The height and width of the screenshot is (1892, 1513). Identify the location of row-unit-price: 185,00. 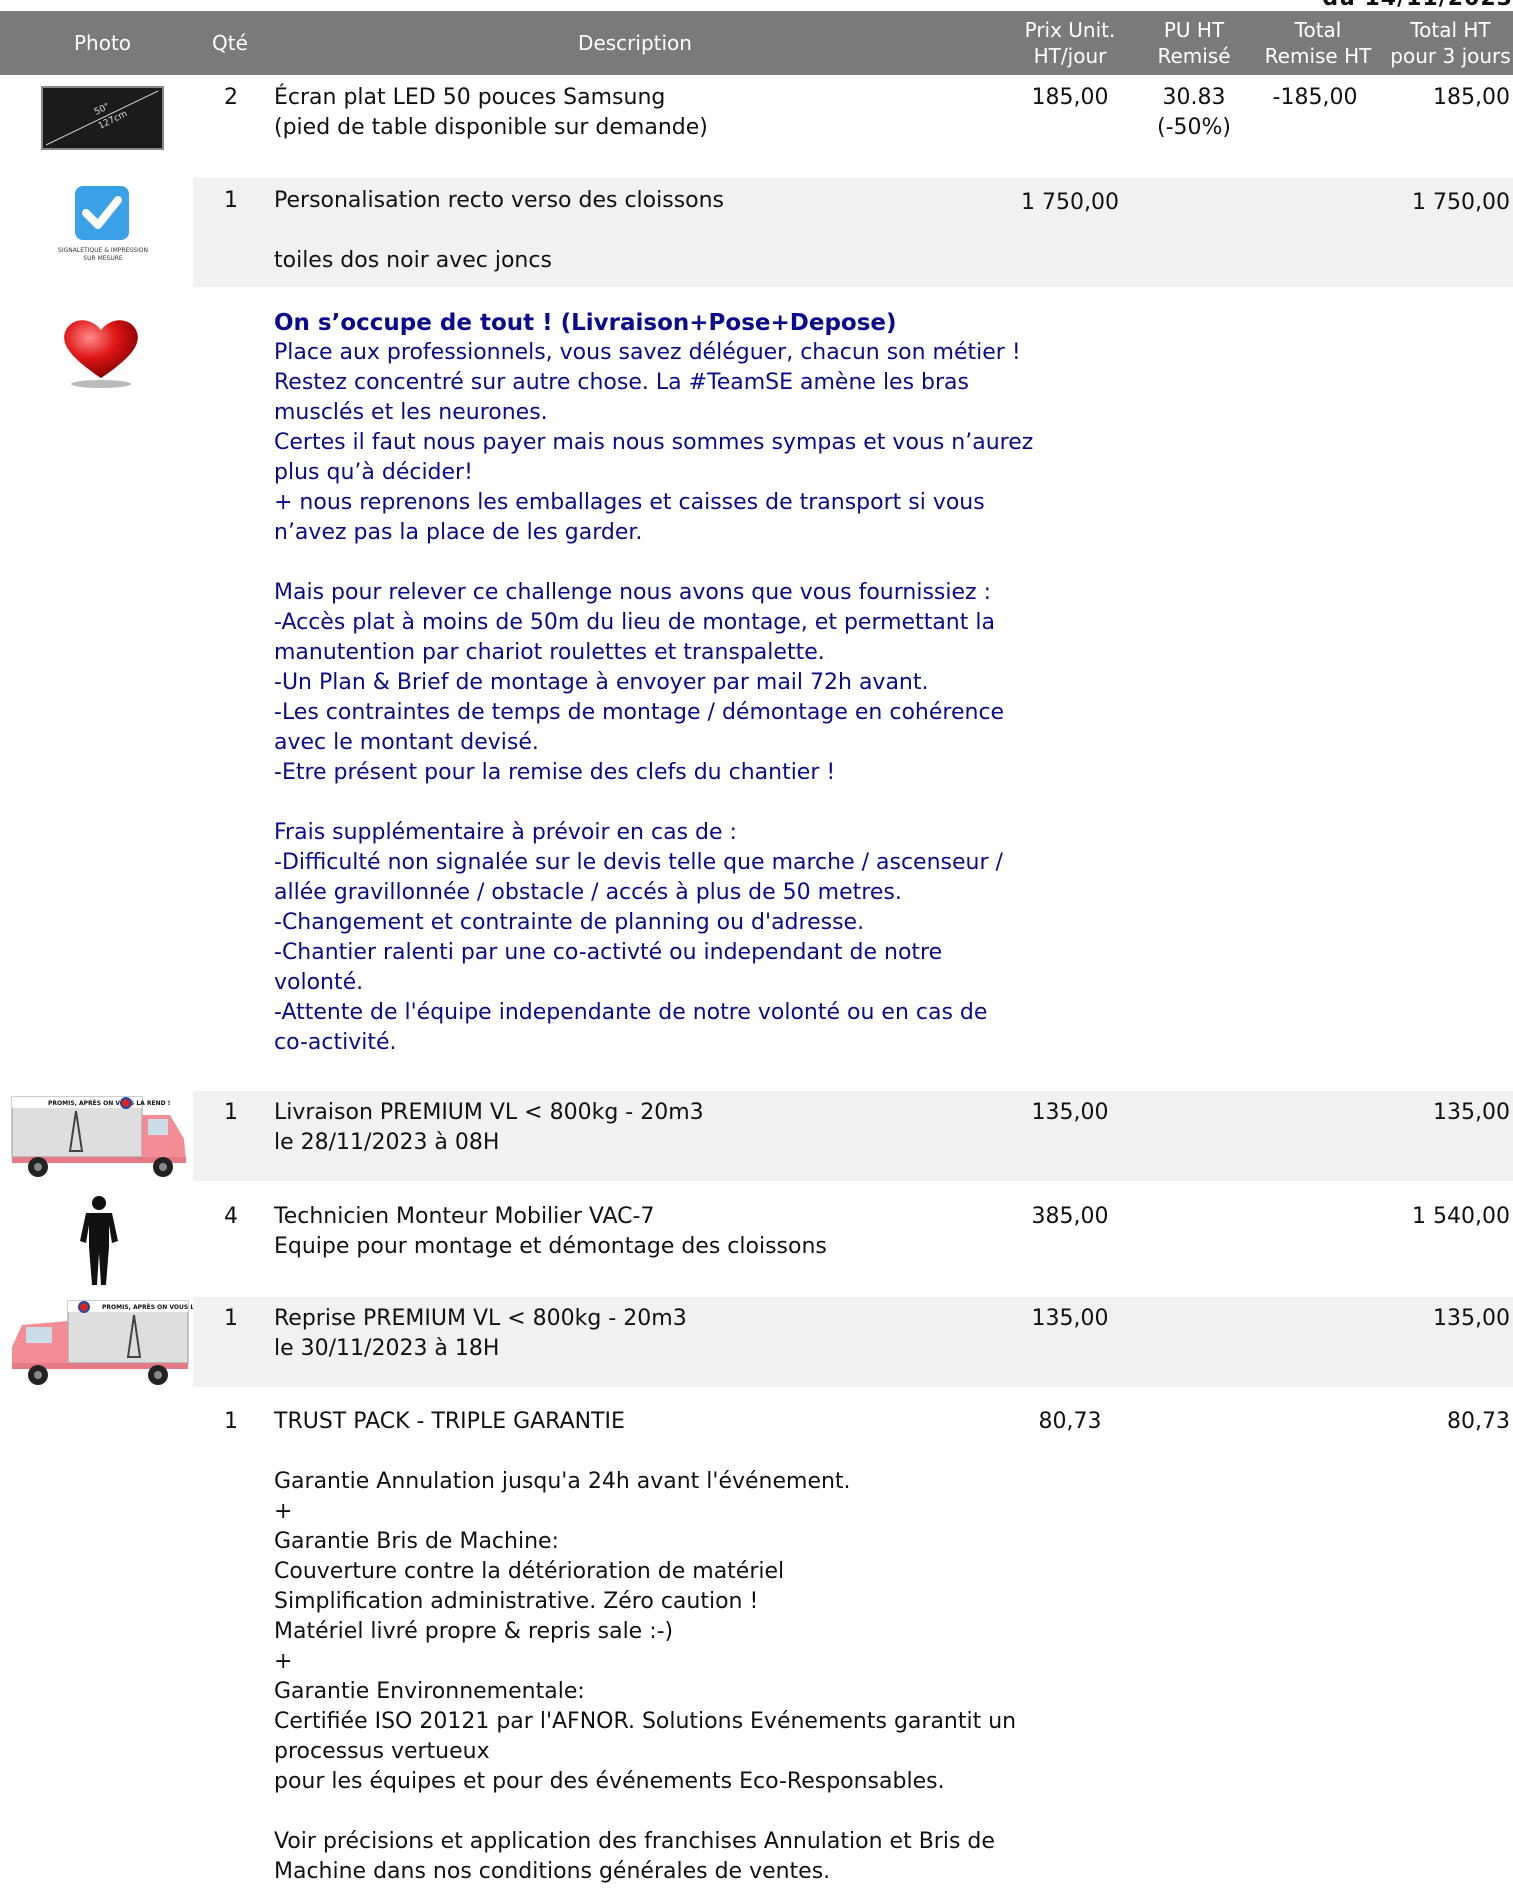
(1070, 97).